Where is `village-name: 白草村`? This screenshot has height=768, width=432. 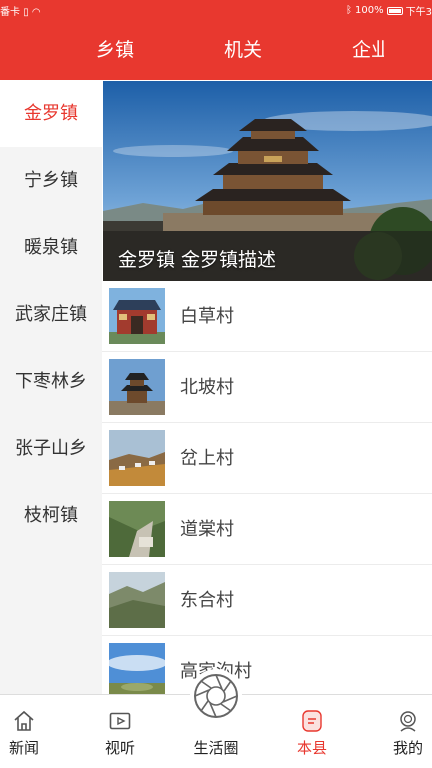 village-name: 白草村 is located at coordinates (207, 316).